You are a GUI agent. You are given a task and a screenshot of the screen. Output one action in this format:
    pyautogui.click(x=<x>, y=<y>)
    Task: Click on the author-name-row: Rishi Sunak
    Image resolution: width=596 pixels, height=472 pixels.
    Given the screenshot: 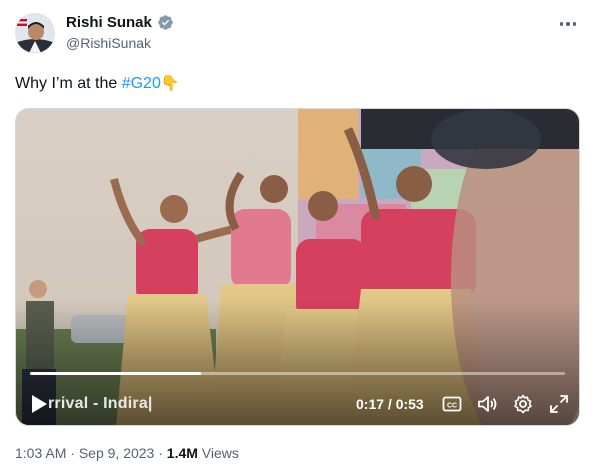 What is the action you would take?
    pyautogui.click(x=120, y=22)
    